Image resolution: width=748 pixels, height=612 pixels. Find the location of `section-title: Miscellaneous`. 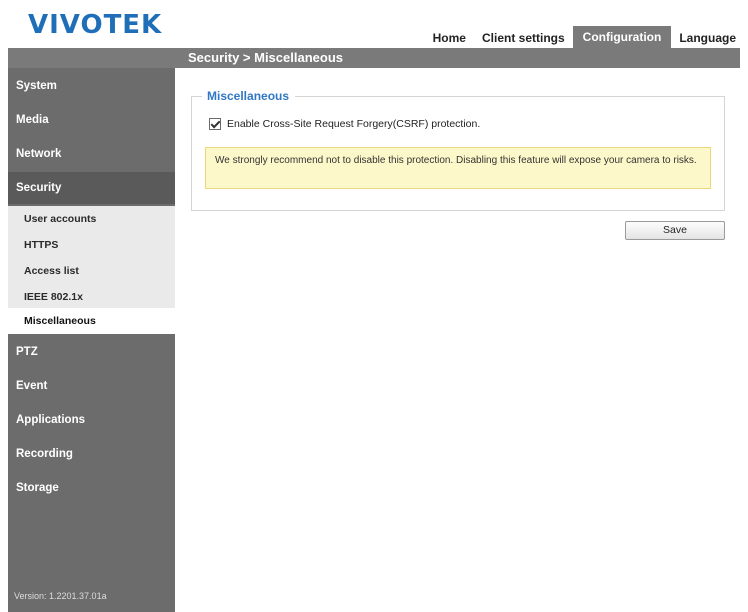

section-title: Miscellaneous is located at coordinates (249, 96).